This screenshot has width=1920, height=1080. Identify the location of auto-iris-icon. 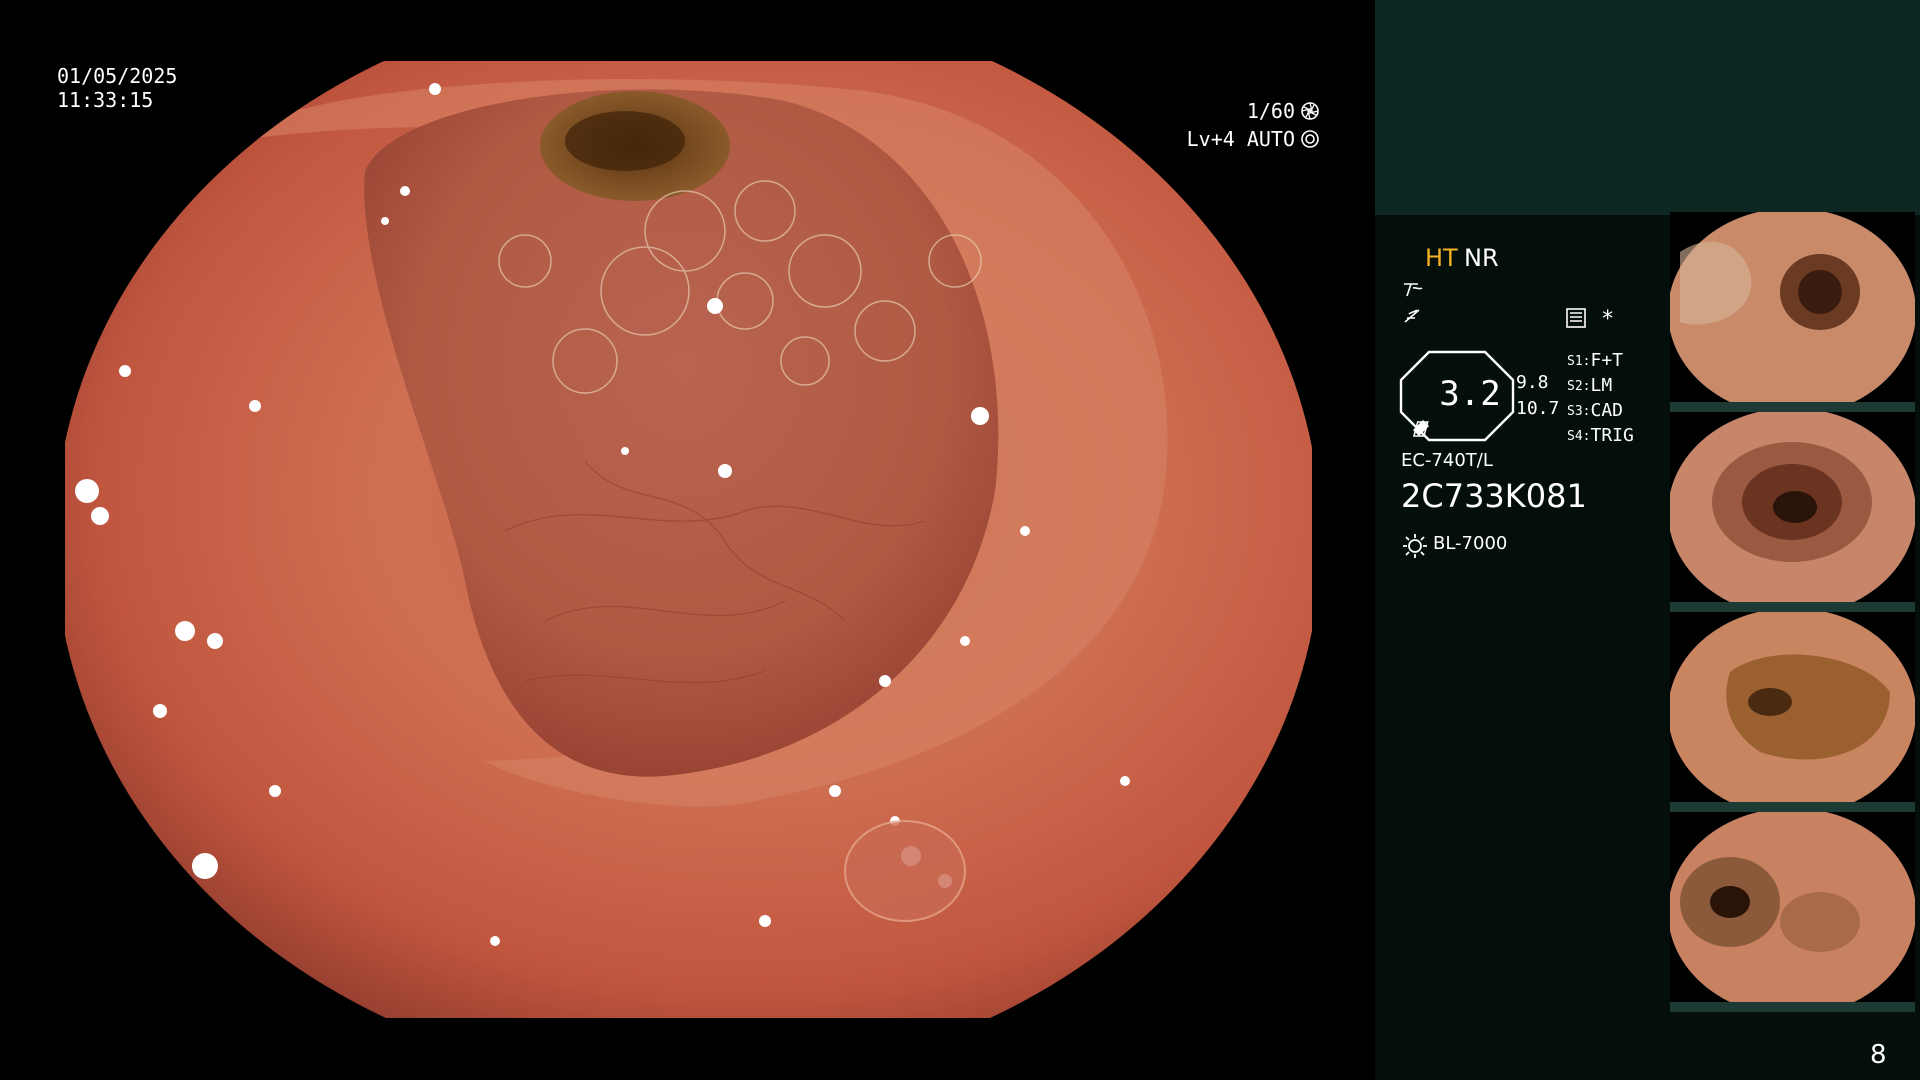
(1310, 139).